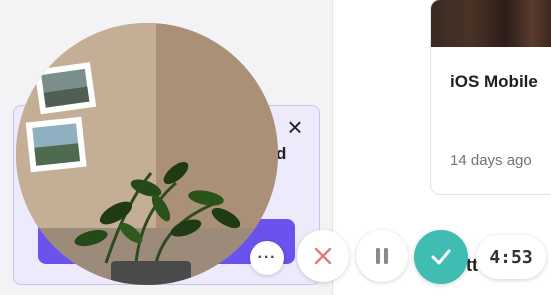 The width and height of the screenshot is (551, 295). I want to click on pause-recording-button, so click(382, 256).